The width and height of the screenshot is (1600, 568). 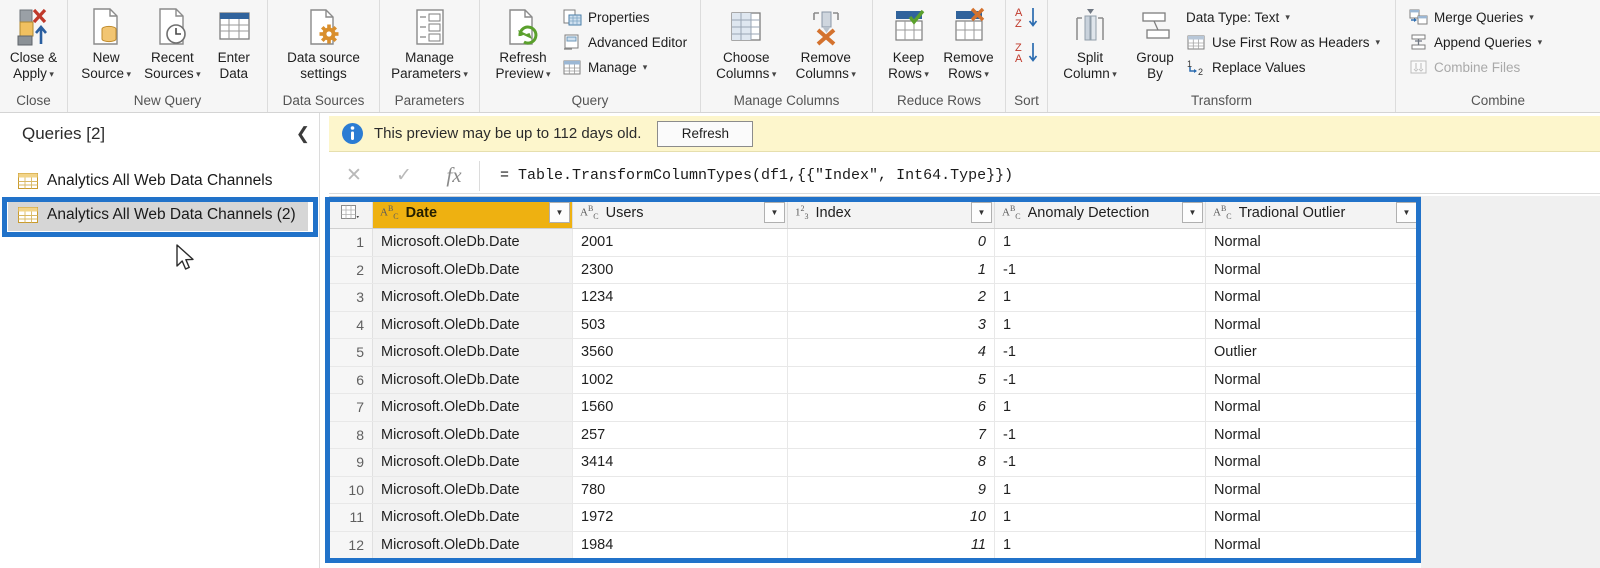 What do you see at coordinates (1100, 212) in the screenshot?
I see `column-header-anomaly-detection: ABC Anomaly Detection ▼` at bounding box center [1100, 212].